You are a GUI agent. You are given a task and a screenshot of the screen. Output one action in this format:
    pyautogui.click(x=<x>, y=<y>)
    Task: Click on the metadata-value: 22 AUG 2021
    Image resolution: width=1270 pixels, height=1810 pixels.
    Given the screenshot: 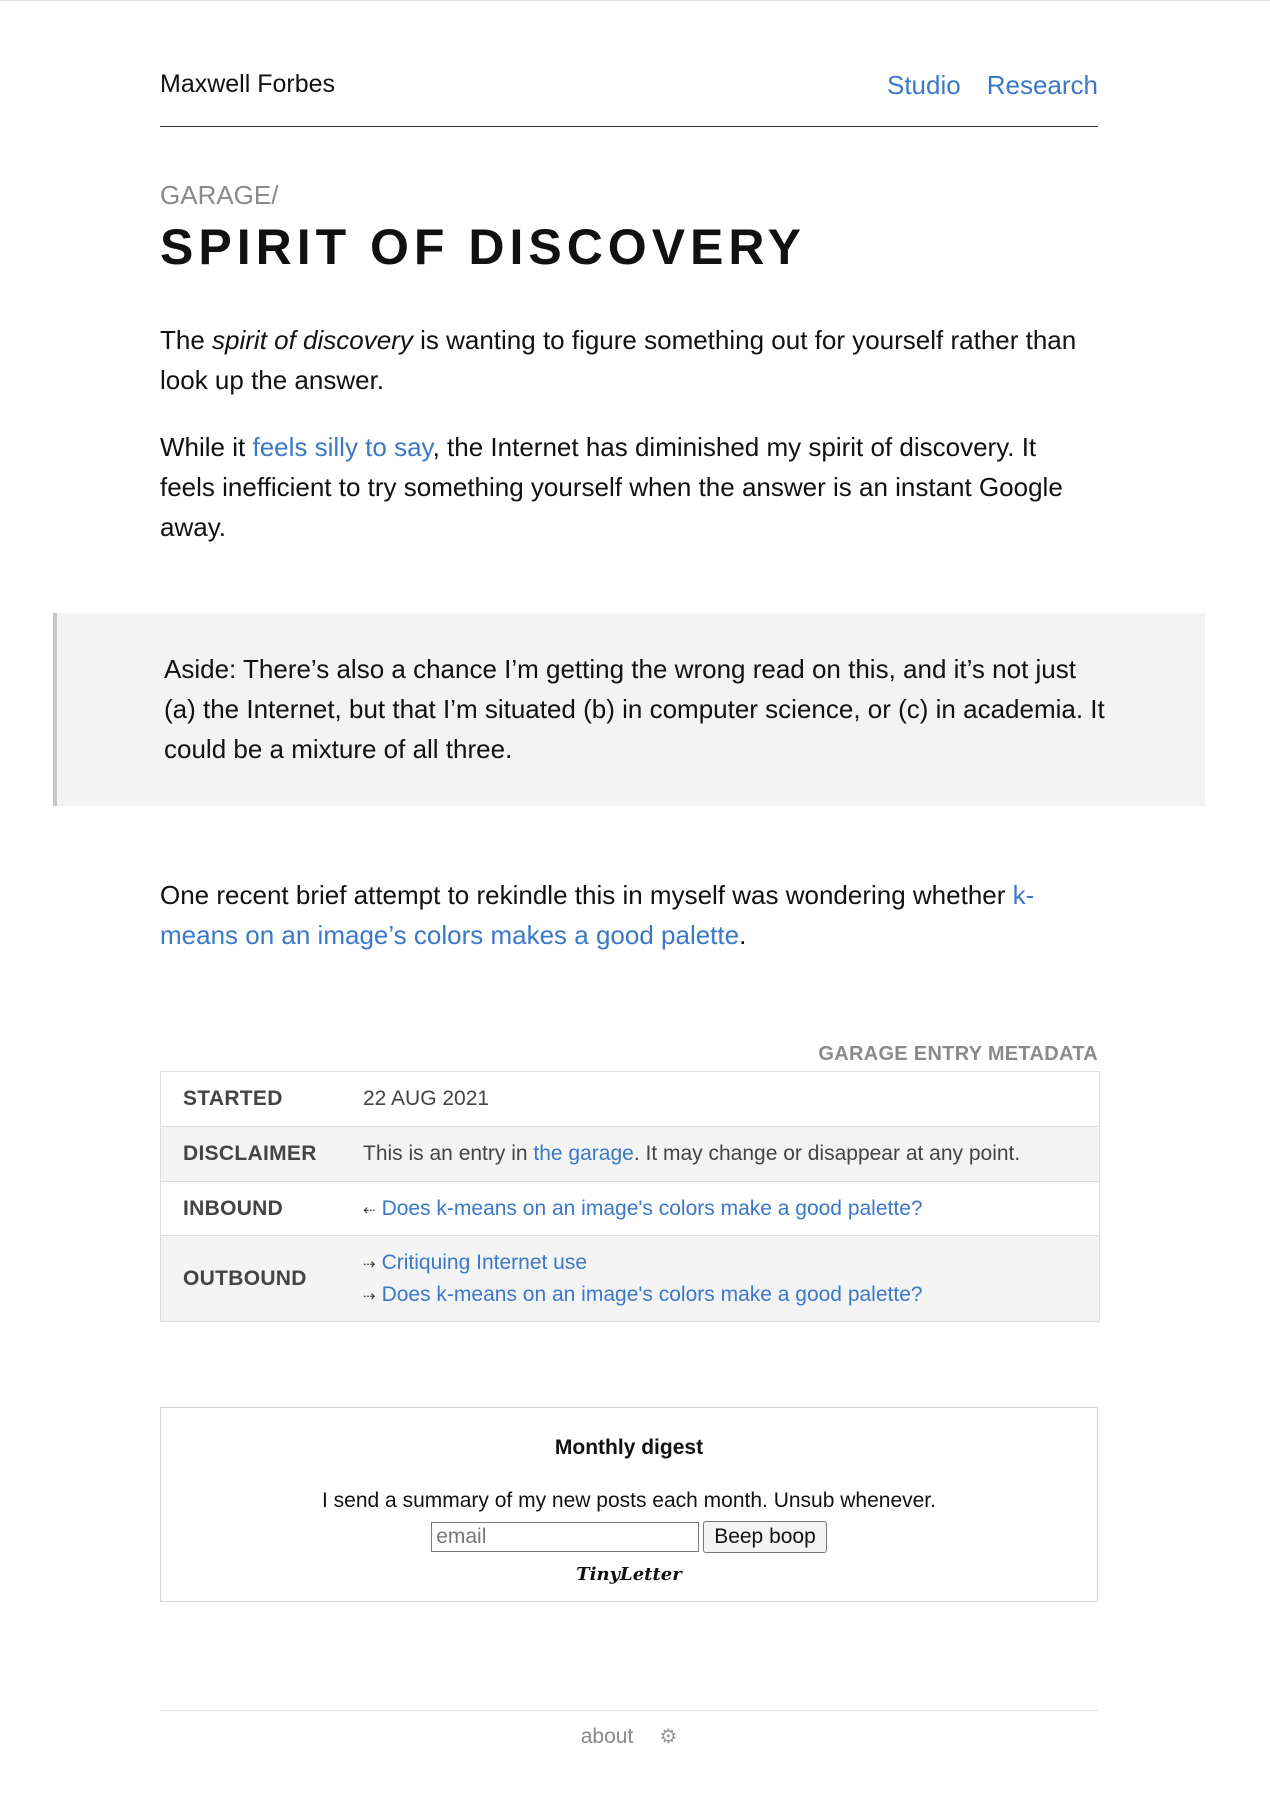 What is the action you would take?
    pyautogui.click(x=426, y=1098)
    